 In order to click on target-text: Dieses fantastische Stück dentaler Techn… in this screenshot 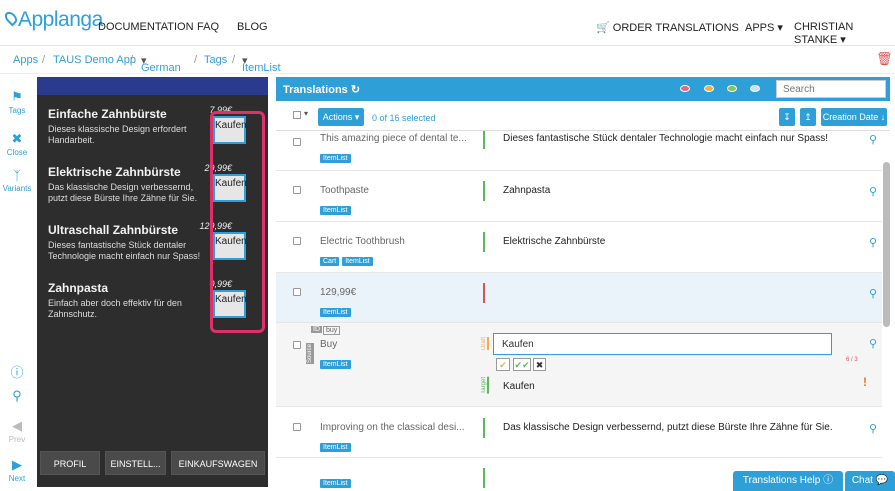, I will do `click(665, 138)`.